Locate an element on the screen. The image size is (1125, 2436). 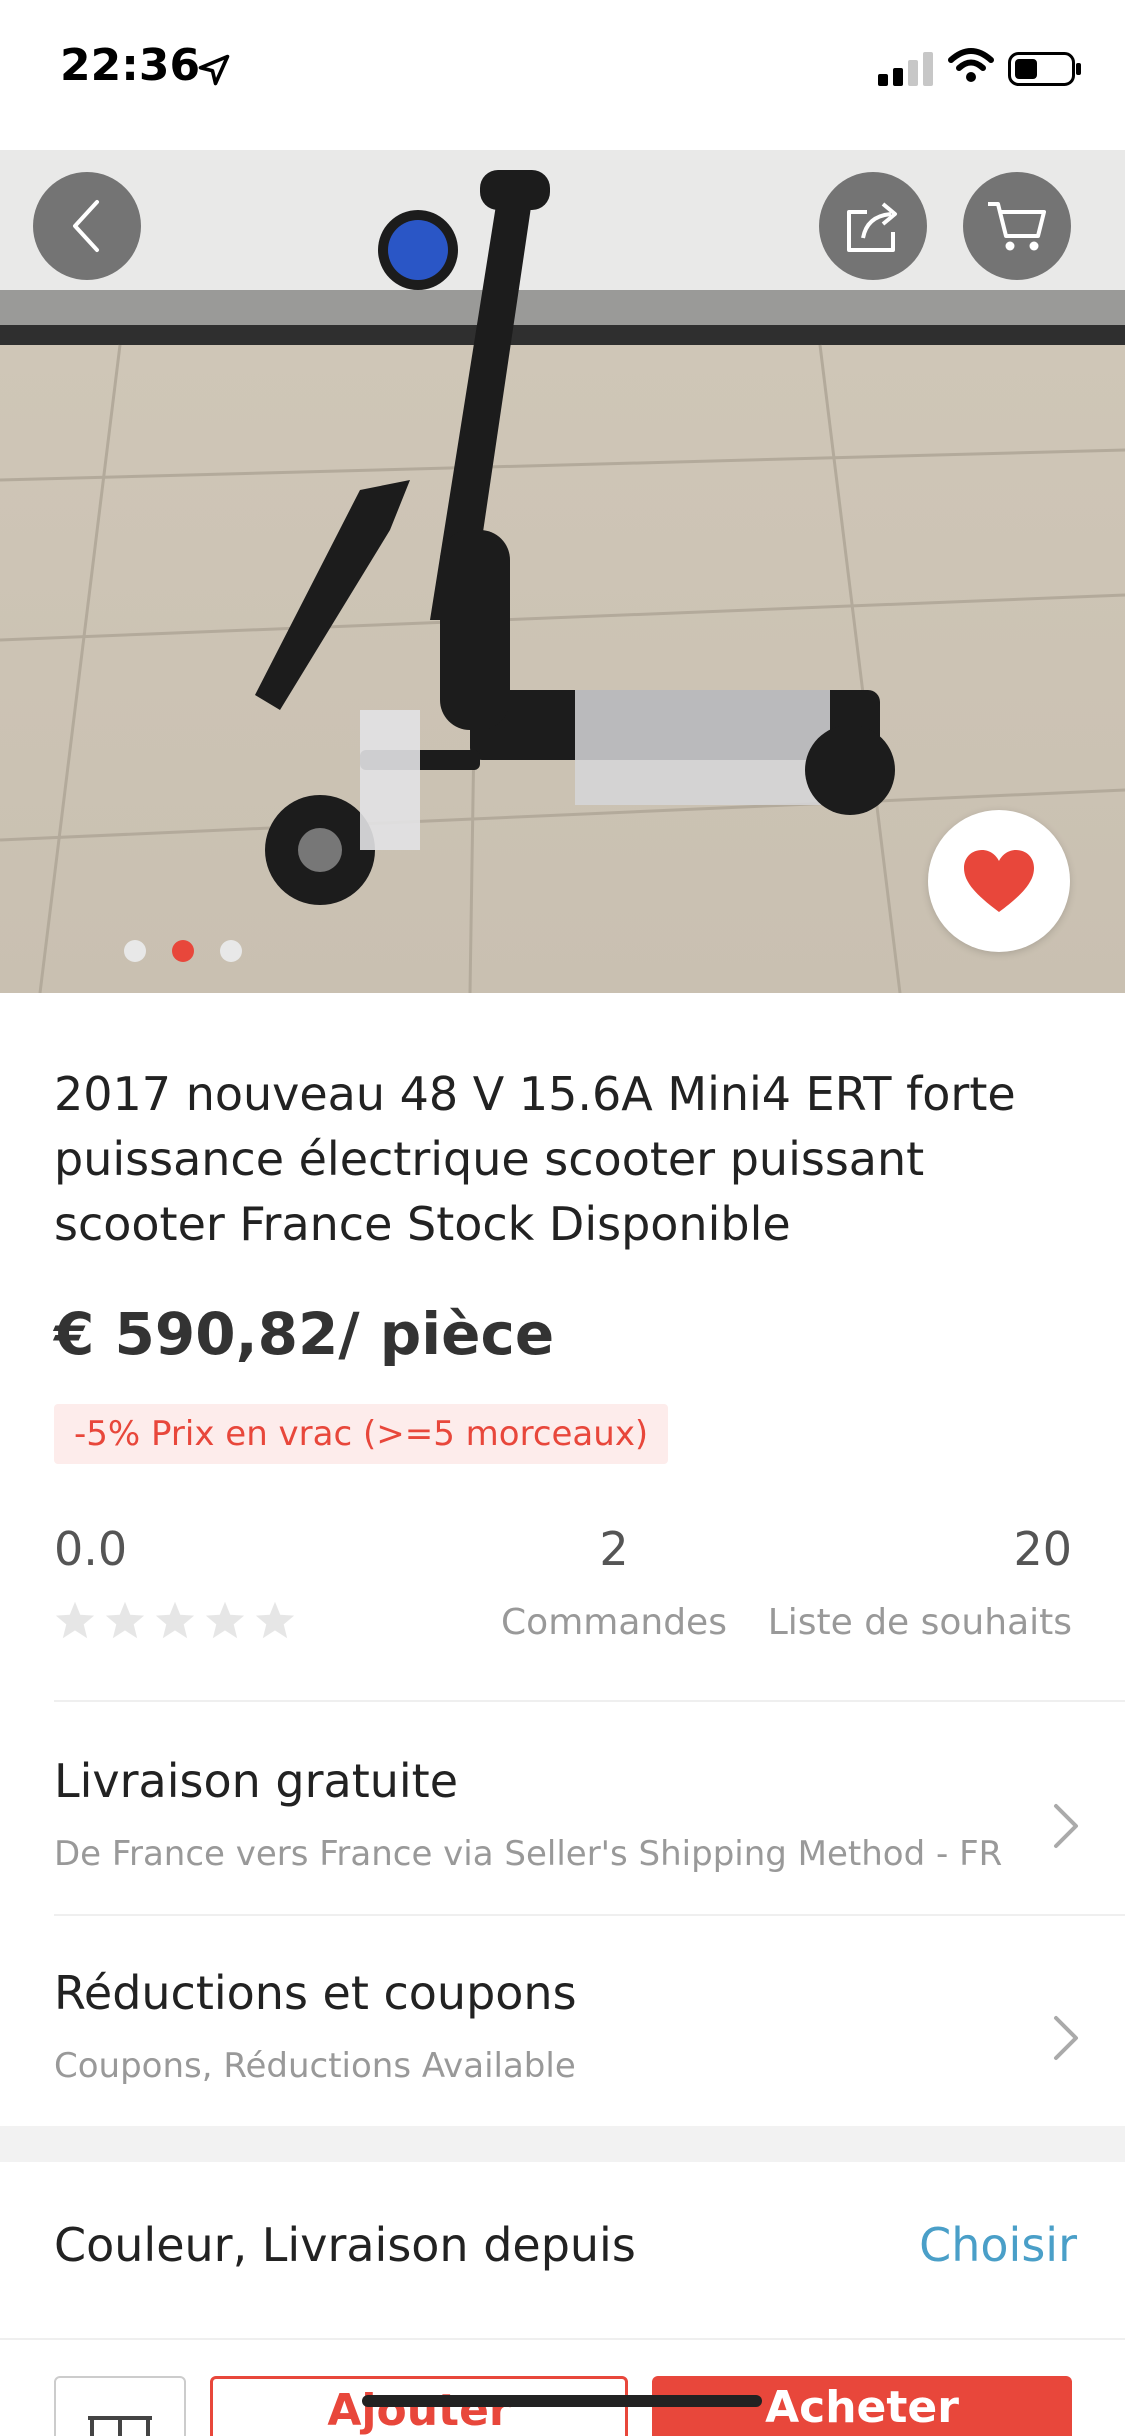
back-button is located at coordinates (87, 226).